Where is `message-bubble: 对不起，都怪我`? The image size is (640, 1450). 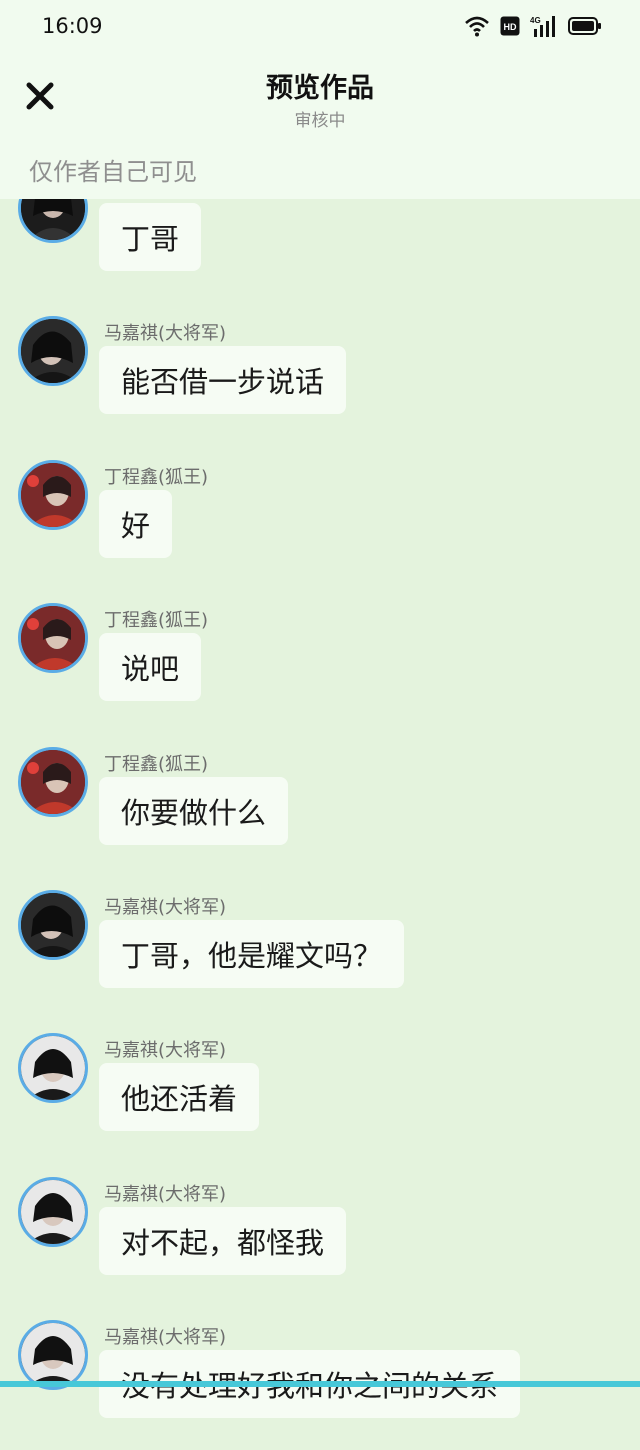
message-bubble: 对不起，都怪我 is located at coordinates (223, 1241).